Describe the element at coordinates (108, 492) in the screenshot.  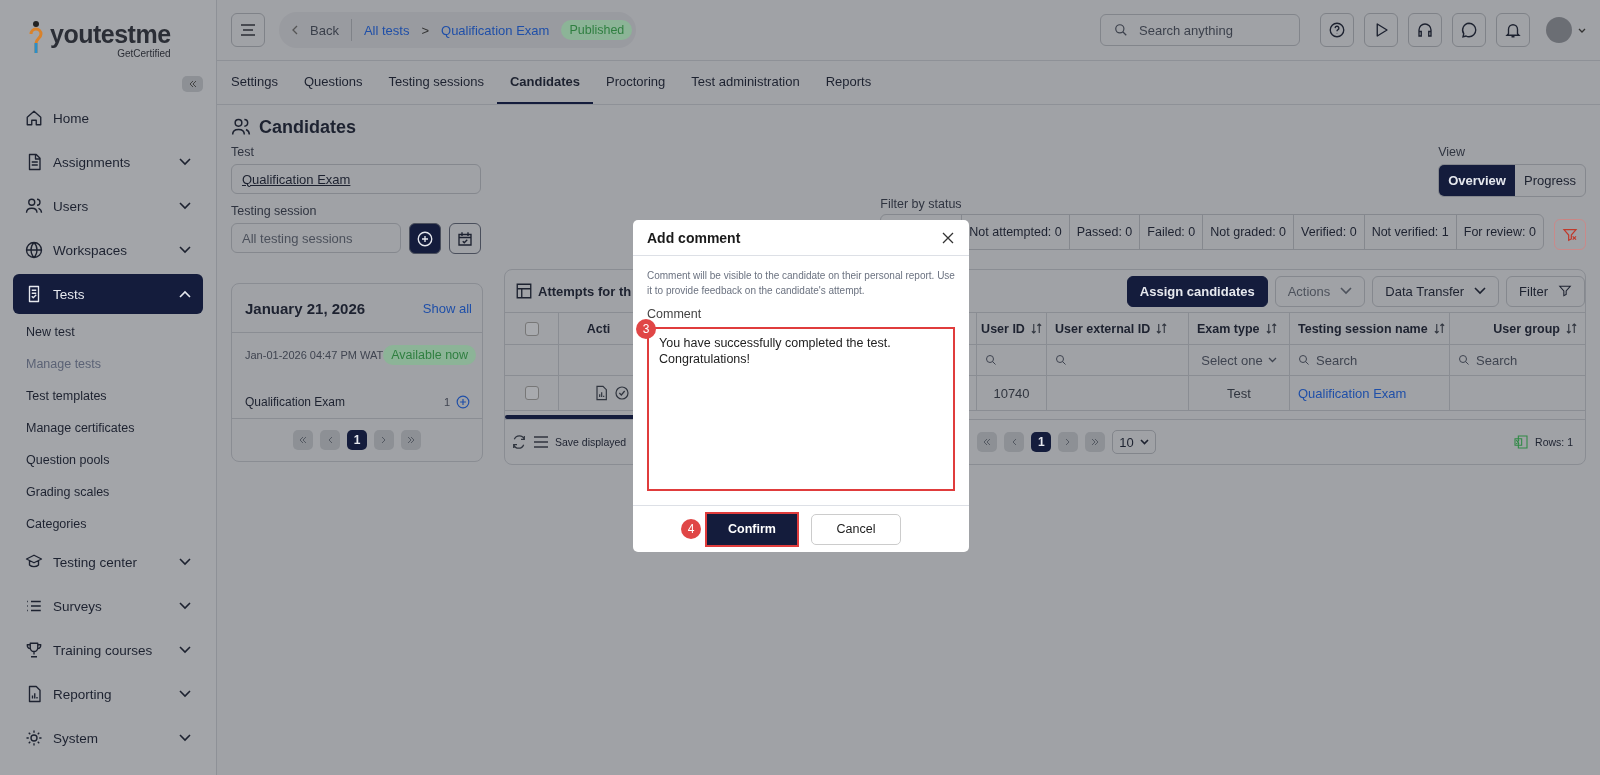
I see `sidebar-subitem: Grading scales` at that location.